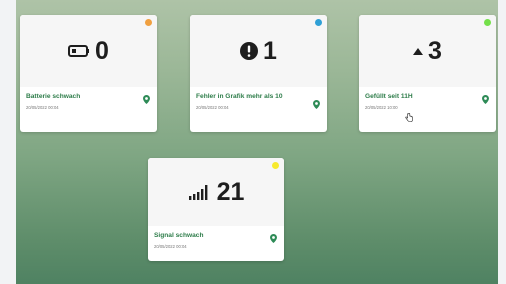  I want to click on card-value: 1, so click(270, 50).